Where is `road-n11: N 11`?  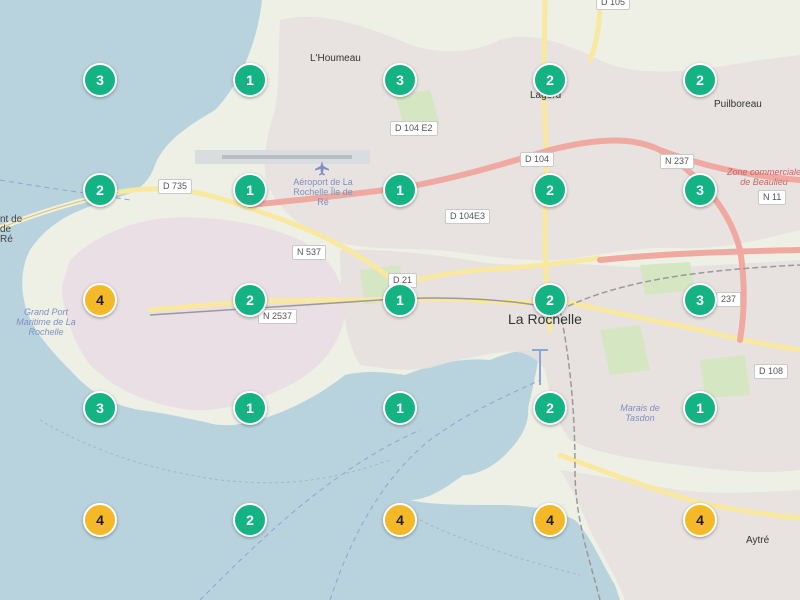
road-n11: N 11 is located at coordinates (772, 197).